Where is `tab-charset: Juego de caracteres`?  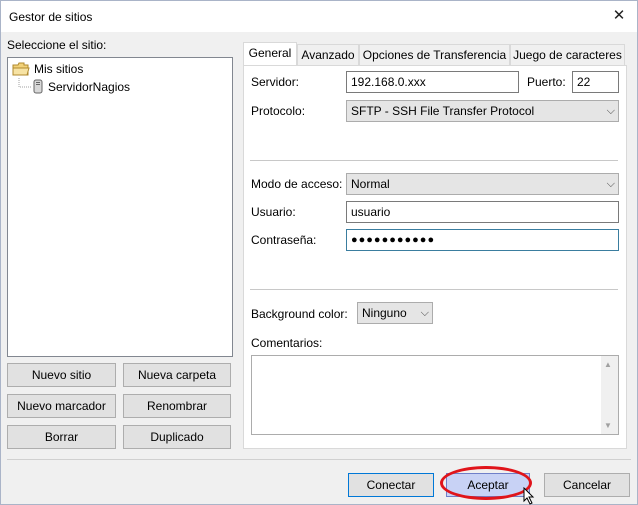 tab-charset: Juego de caracteres is located at coordinates (567, 54).